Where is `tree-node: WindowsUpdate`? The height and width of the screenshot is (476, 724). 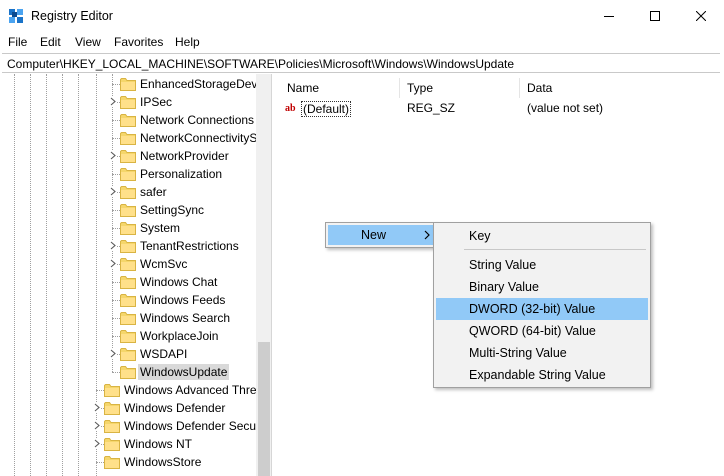
tree-node: WindowsUpdate is located at coordinates (128, 372).